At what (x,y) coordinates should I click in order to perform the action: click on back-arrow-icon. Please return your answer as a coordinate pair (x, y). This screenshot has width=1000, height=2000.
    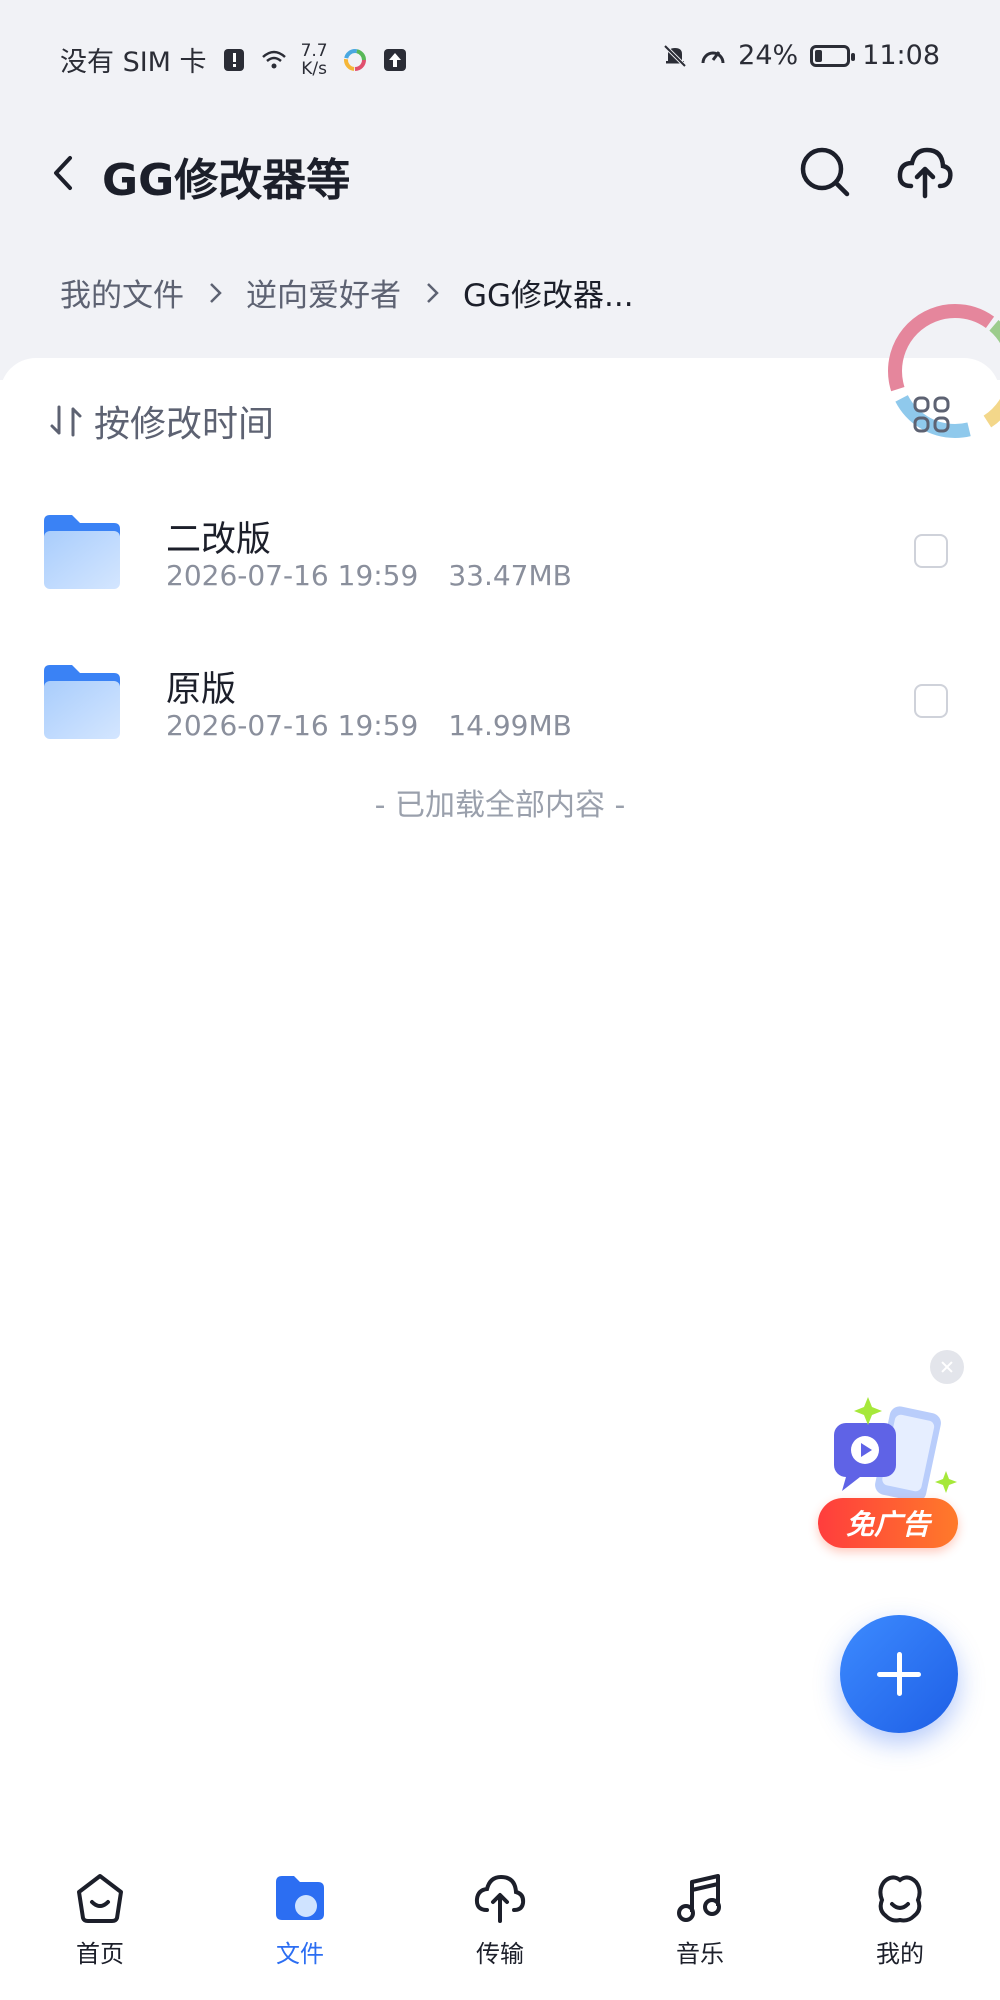
    Looking at the image, I should click on (65, 173).